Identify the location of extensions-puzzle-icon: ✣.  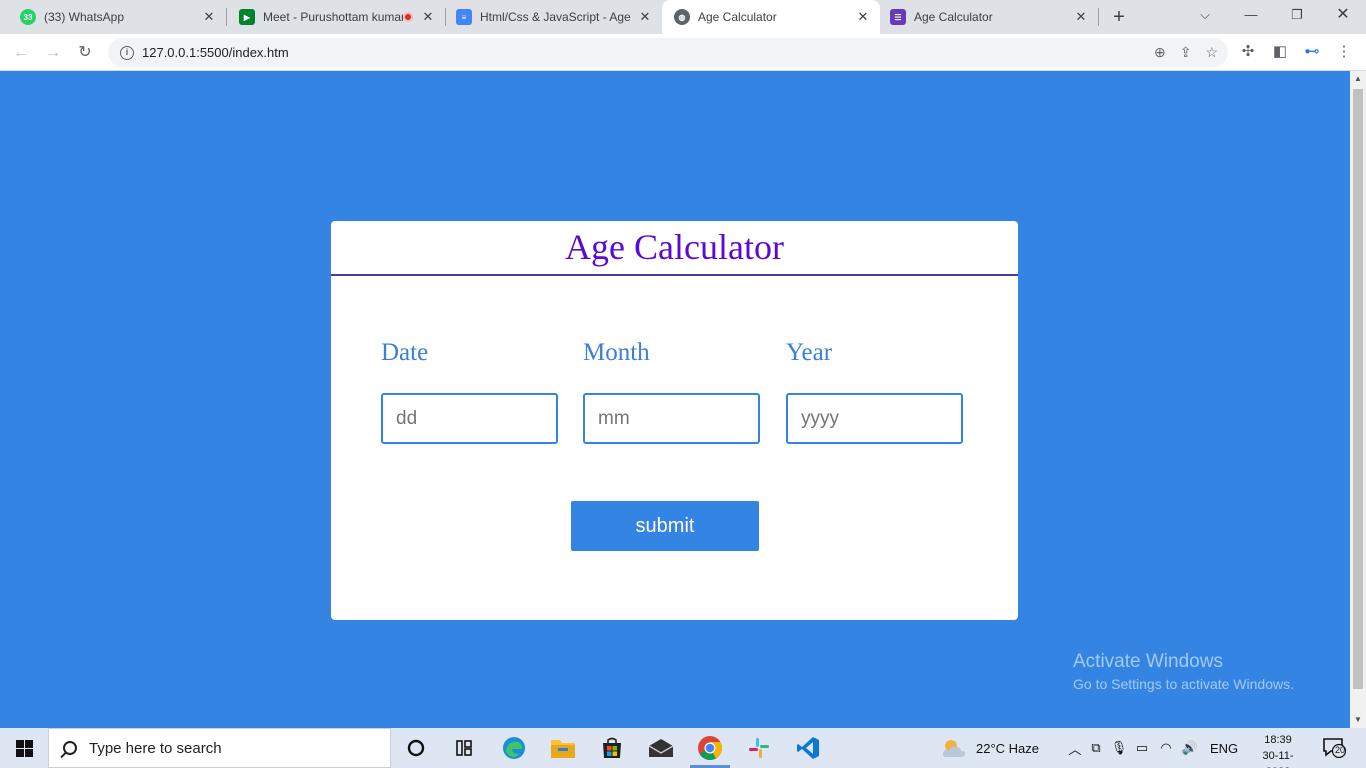
(1248, 51).